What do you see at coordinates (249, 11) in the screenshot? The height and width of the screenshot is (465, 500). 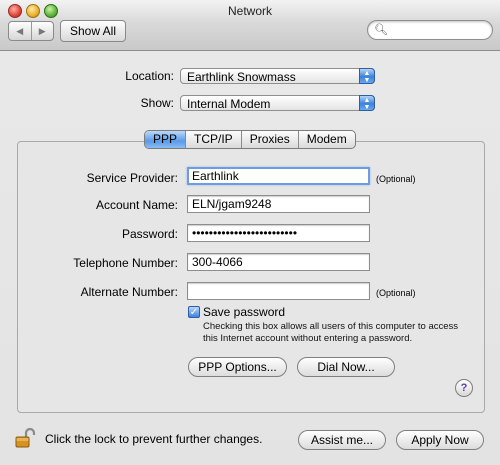 I see `window-title: Network` at bounding box center [249, 11].